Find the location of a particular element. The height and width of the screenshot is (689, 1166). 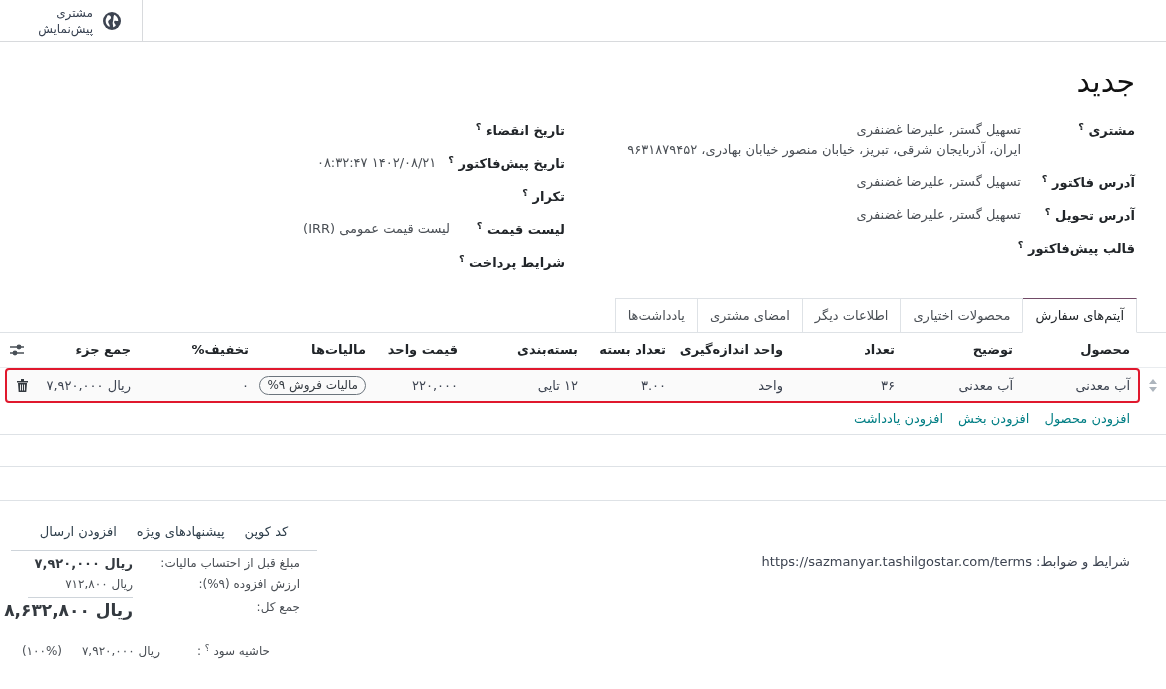

field-label: شرایط پرداخت $^{؟}$ is located at coordinates (511, 262).